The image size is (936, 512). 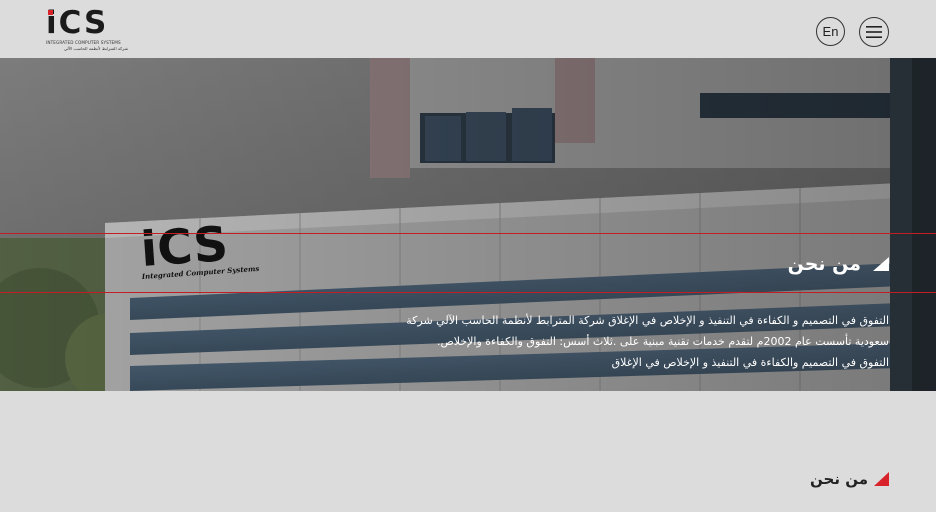 What do you see at coordinates (83, 42) in the screenshot?
I see `logo-subtitle: INTEGRATED COMPUTER SYSTEMS` at bounding box center [83, 42].